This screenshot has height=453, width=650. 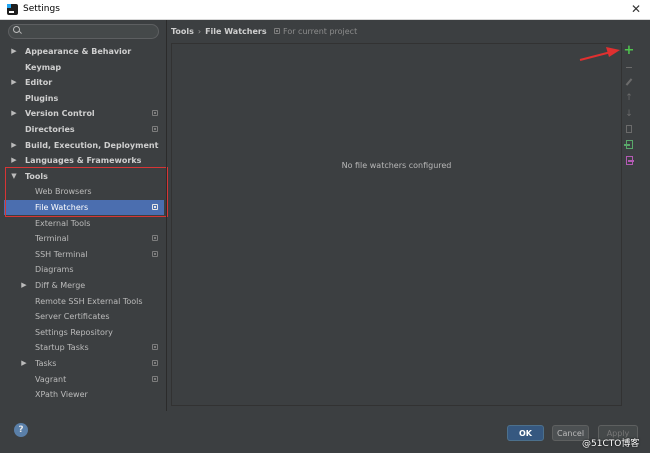 I want to click on sidebar-item: ▶ Appearance & Behavior, so click(x=84, y=51).